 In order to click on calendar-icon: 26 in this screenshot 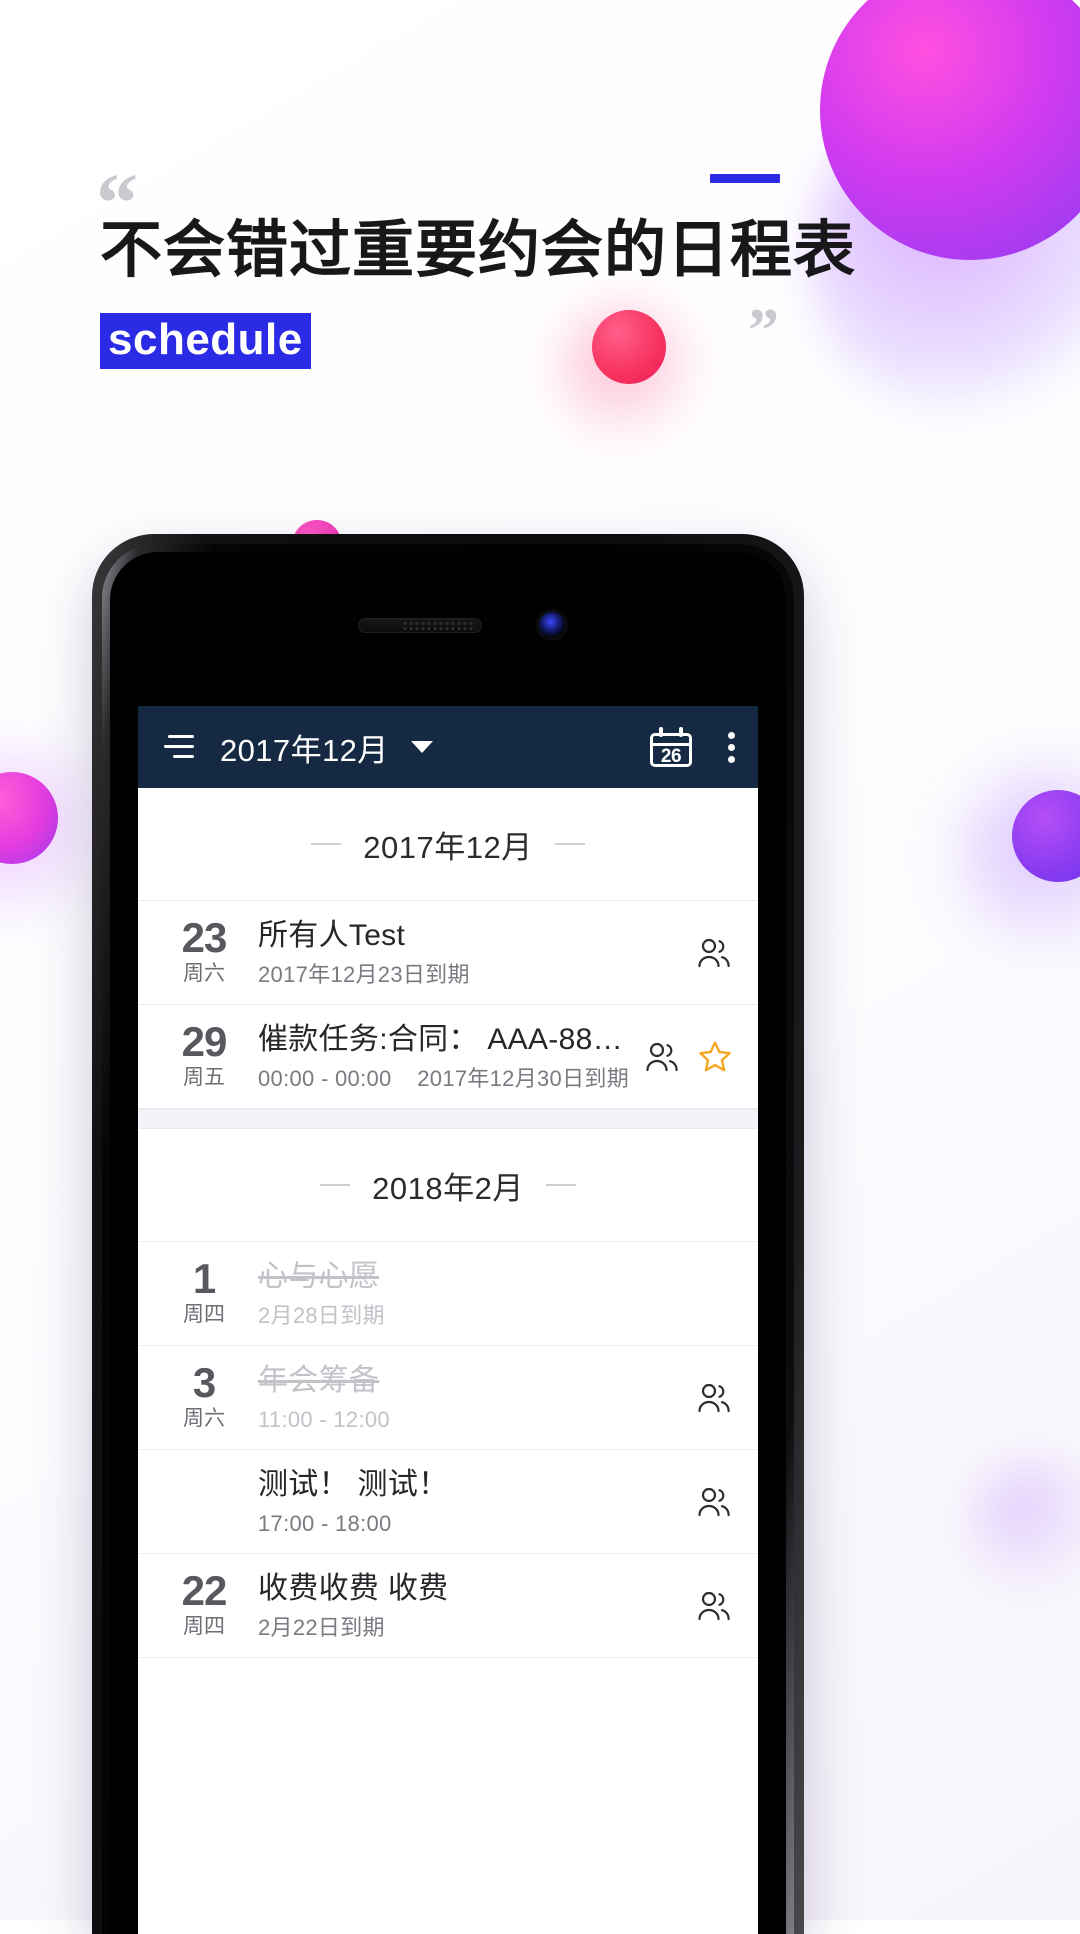, I will do `click(671, 747)`.